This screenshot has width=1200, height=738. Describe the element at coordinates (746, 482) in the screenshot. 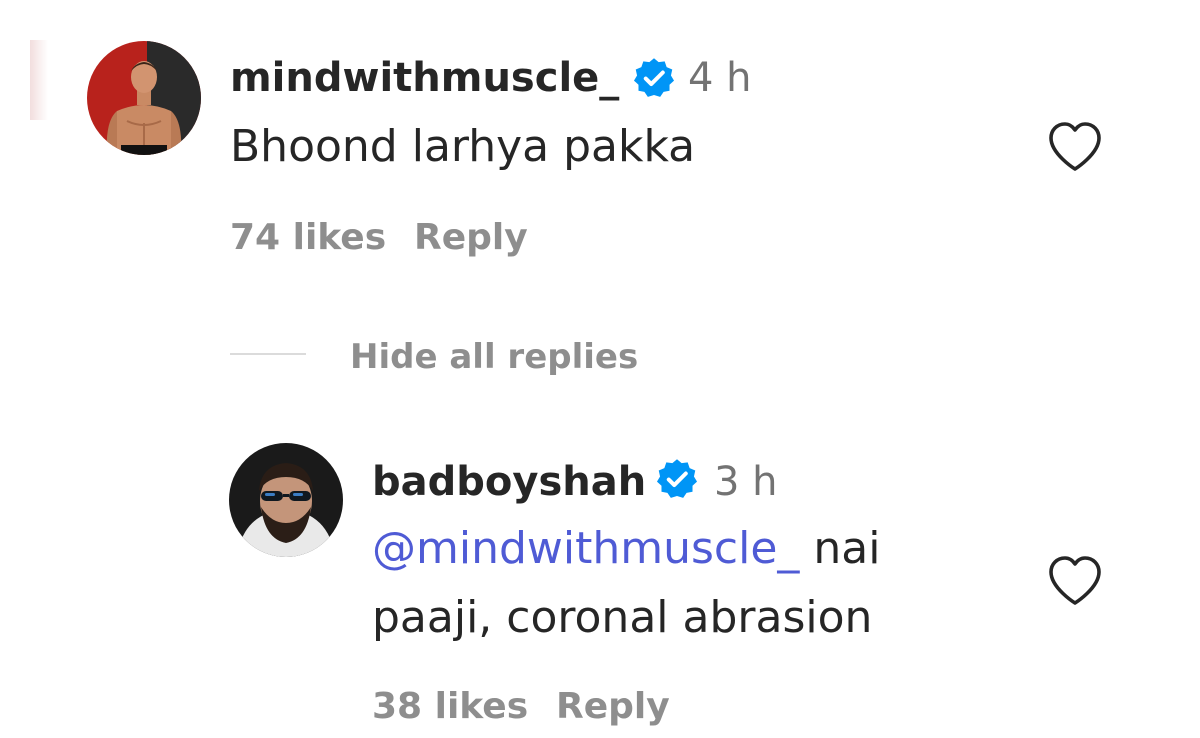

I see `reply-timestamp: 3 h` at that location.